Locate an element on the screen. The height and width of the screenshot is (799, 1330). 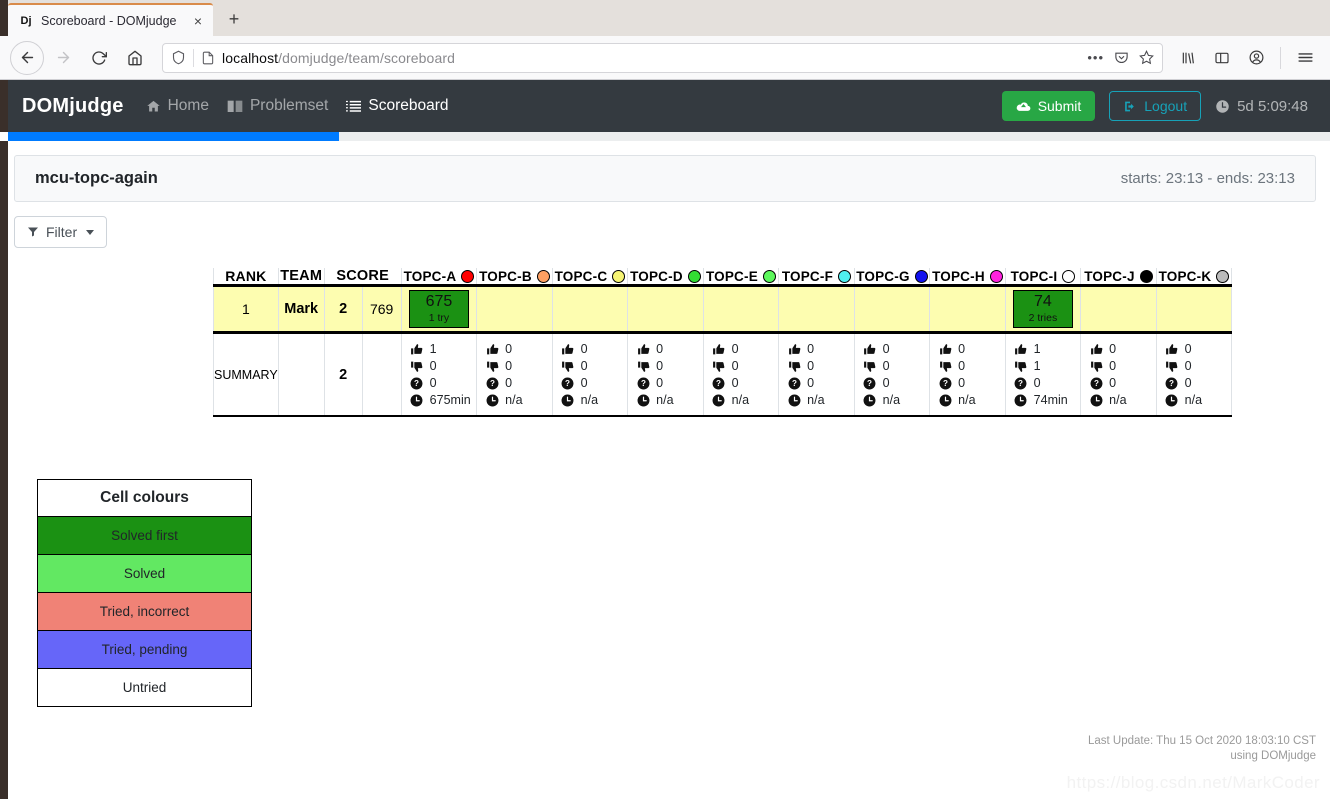
ellipsis-icon: ••• is located at coordinates (1095, 57).